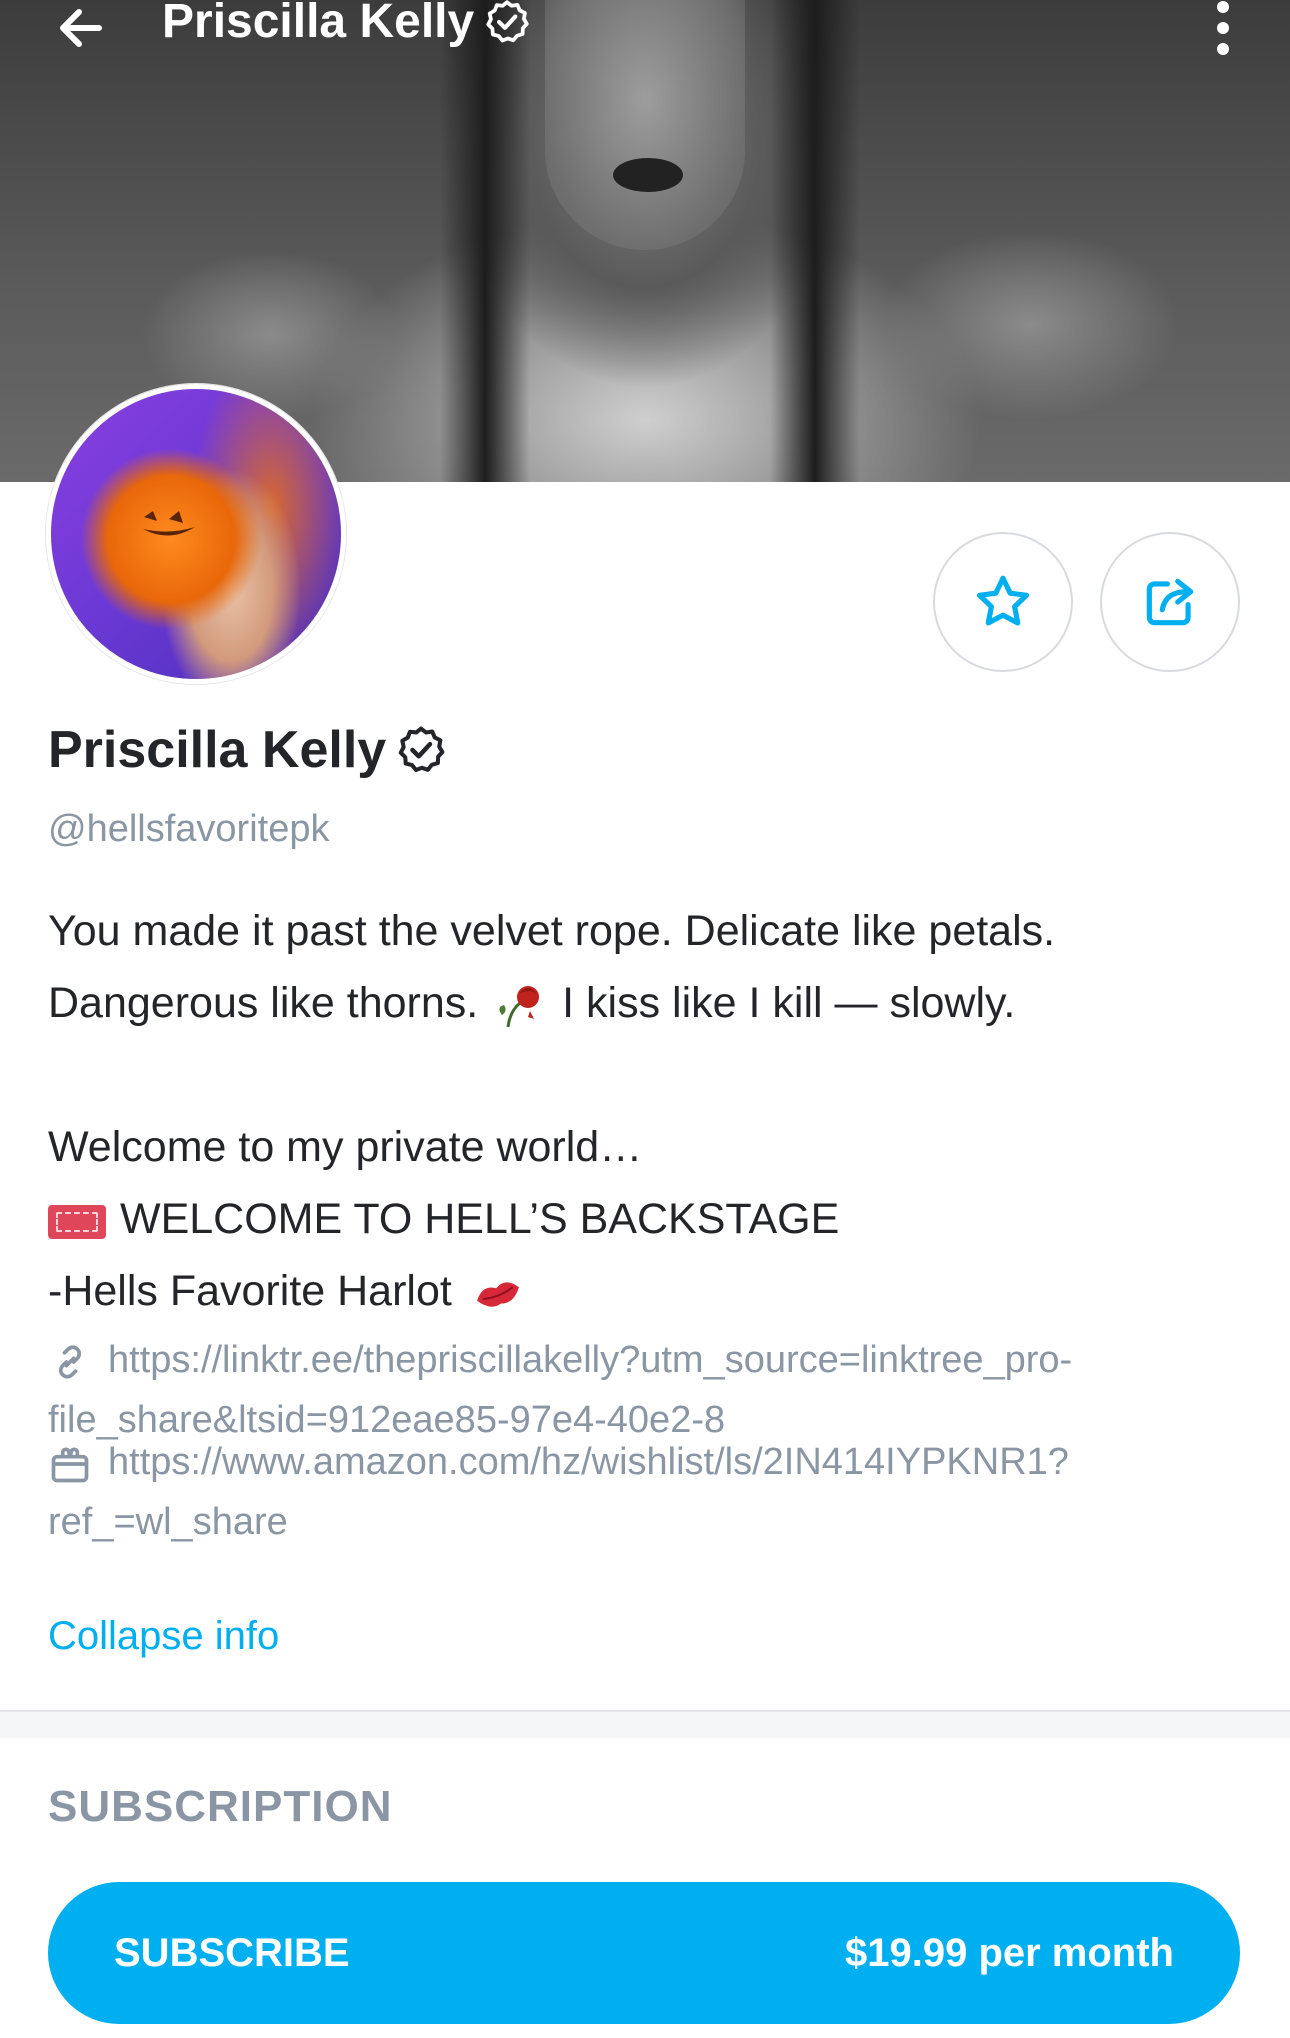 The height and width of the screenshot is (2038, 1290). I want to click on subscription-section-title: SUBSCRIPTION, so click(220, 1806).